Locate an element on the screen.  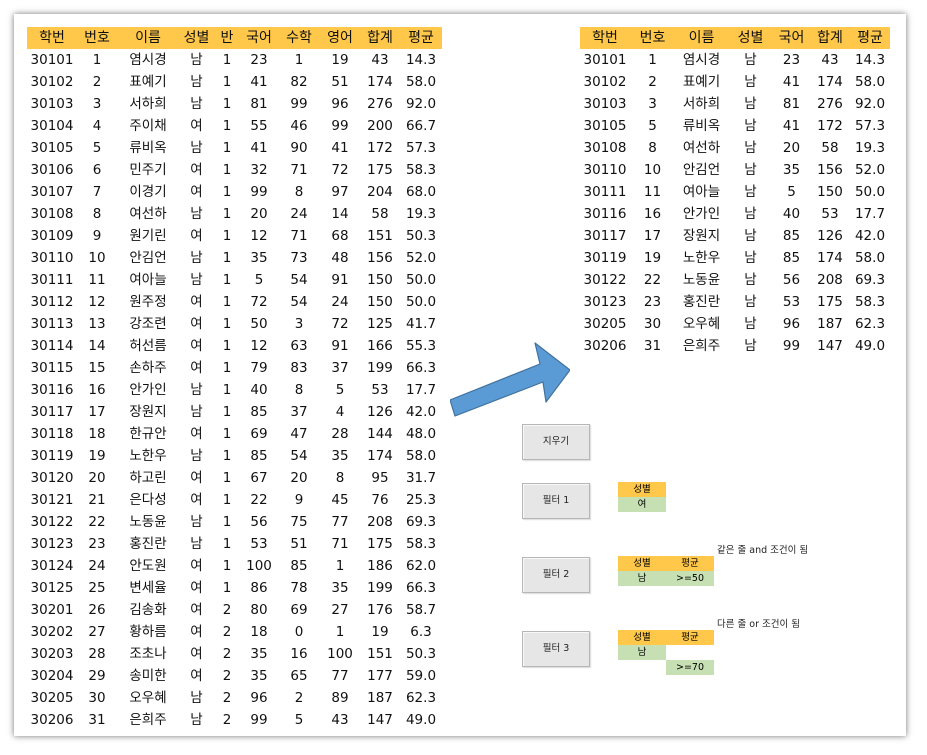
source-cell: 은희주 is located at coordinates (148, 720).